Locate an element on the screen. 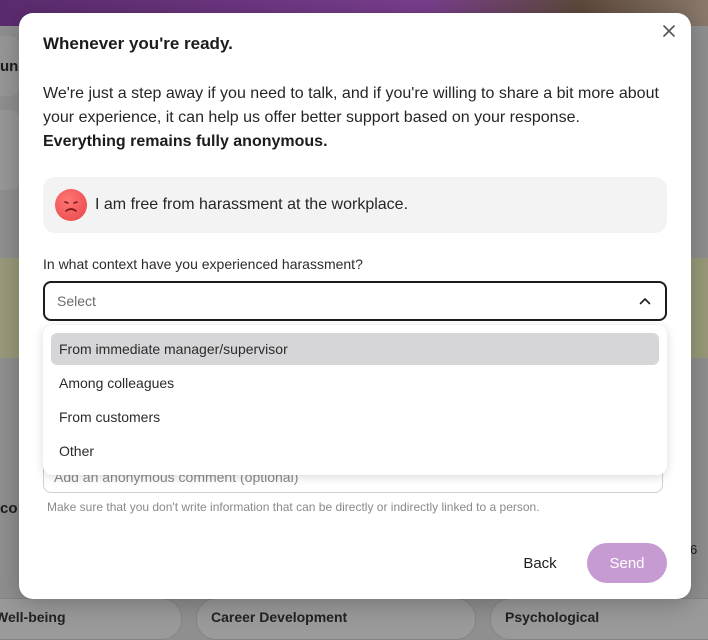  background-pill: Well-being is located at coordinates (91, 619).